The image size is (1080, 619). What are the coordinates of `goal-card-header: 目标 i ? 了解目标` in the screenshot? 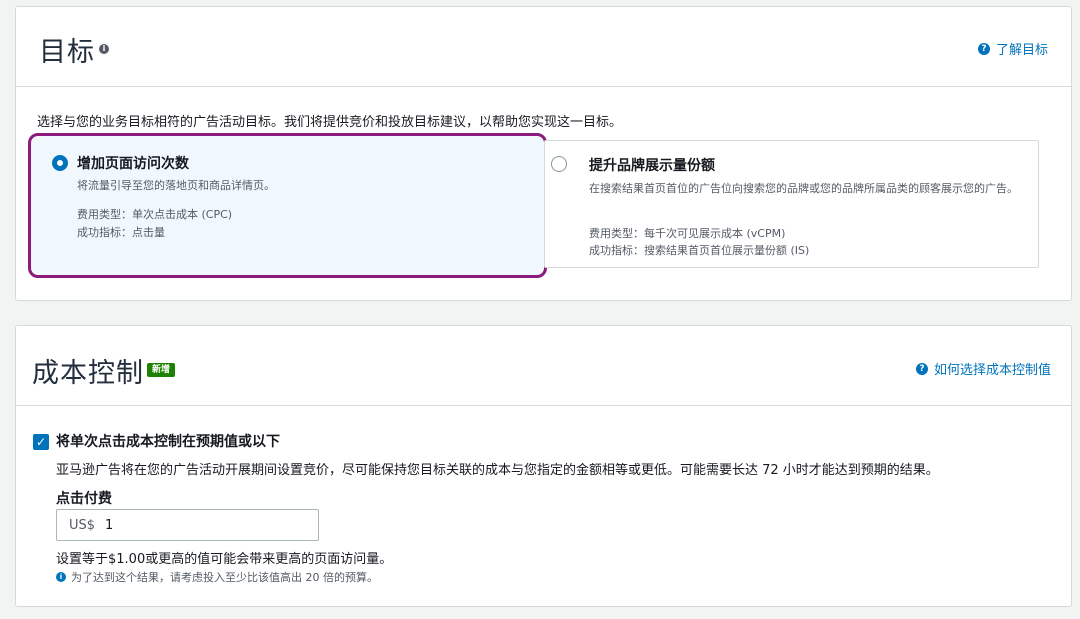 It's located at (543, 47).